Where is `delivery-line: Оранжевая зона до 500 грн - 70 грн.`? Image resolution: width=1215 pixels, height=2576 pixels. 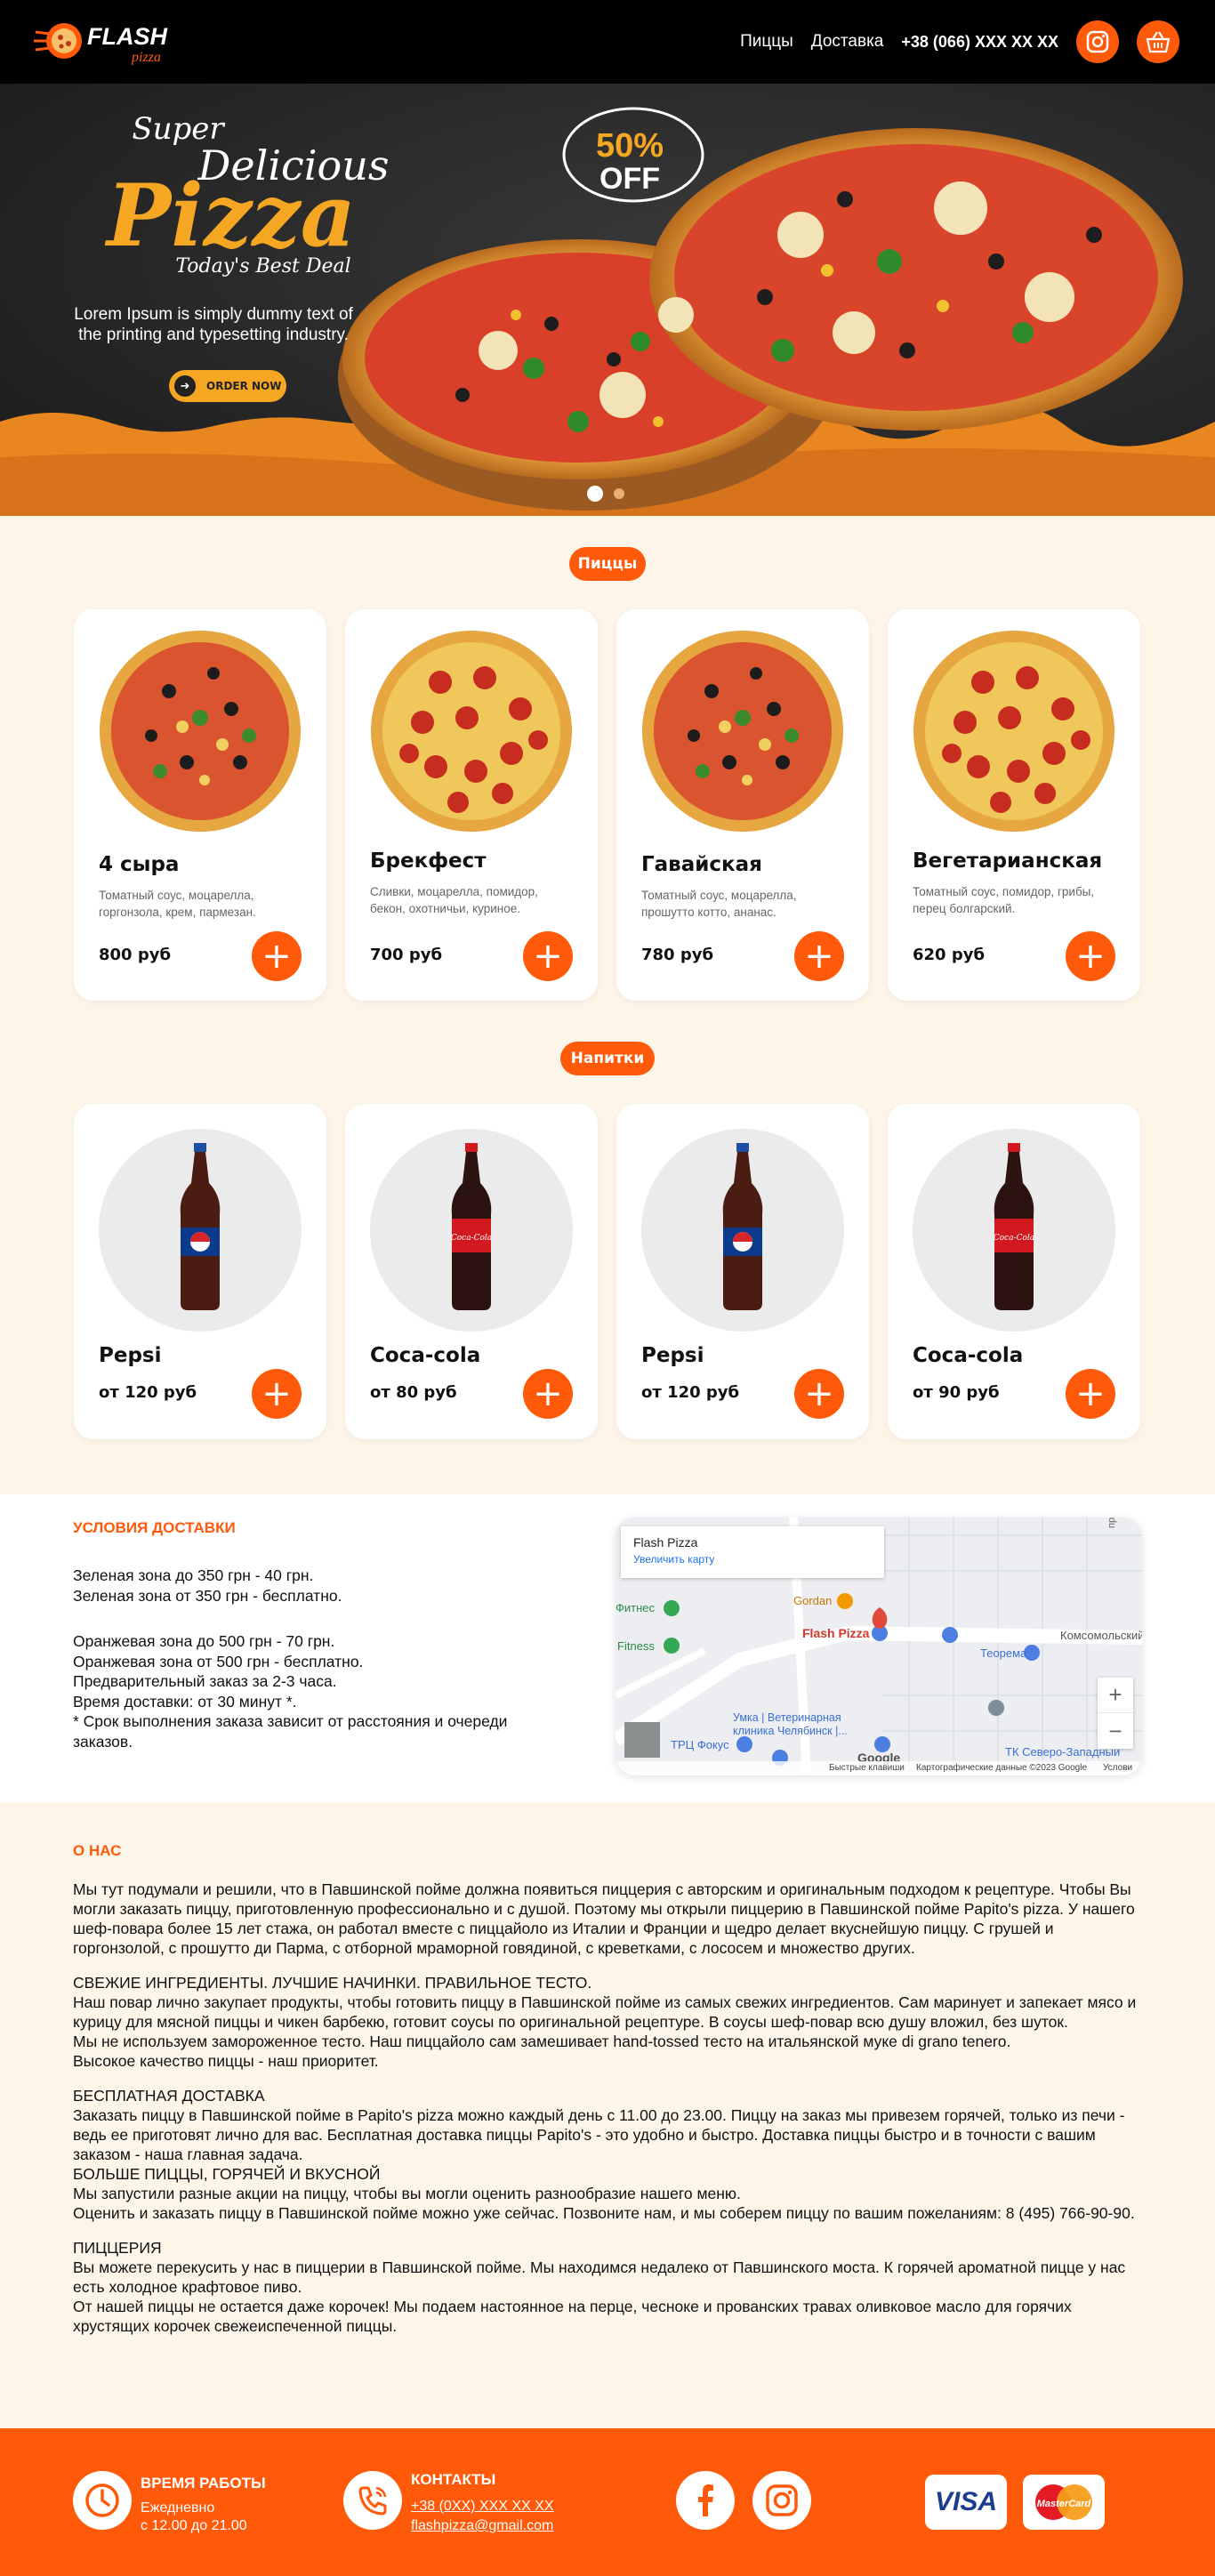 delivery-line: Оранжевая зона до 500 грн - 70 грн. is located at coordinates (204, 1641).